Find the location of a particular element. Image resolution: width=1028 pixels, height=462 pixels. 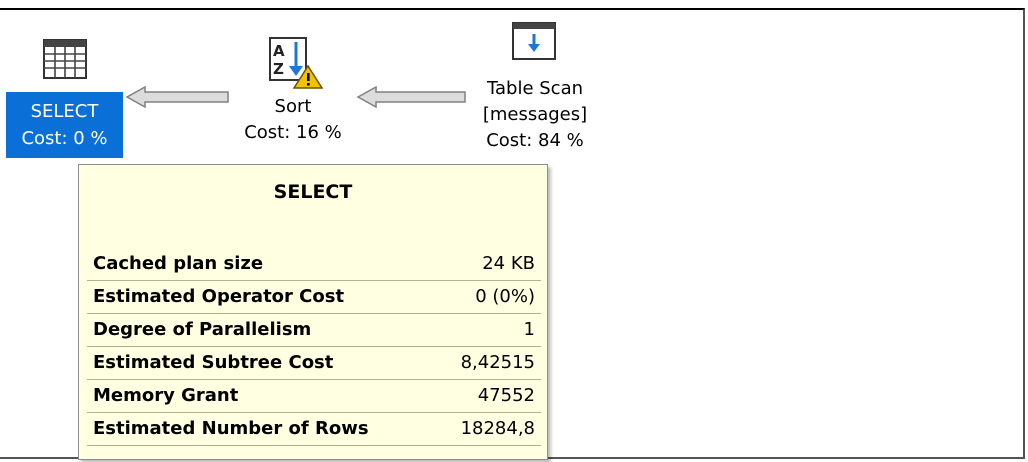

property-value: 47552 is located at coordinates (506, 395).